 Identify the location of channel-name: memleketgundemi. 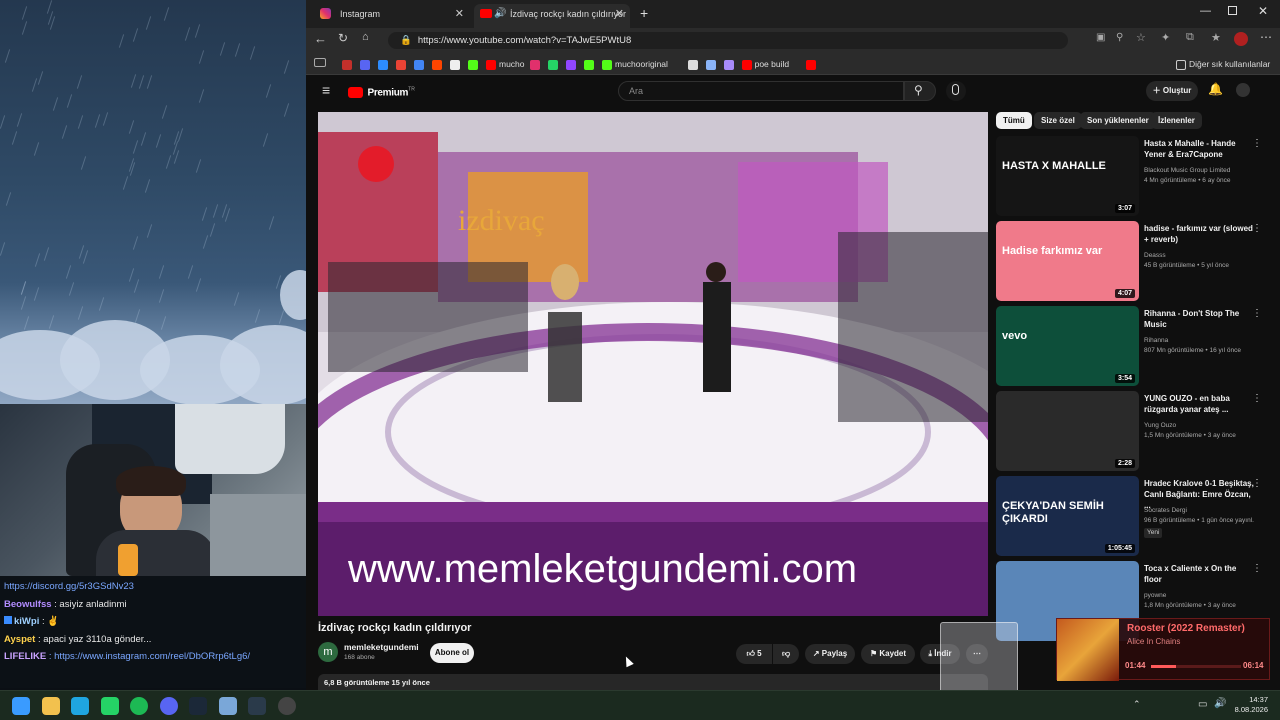
(381, 647).